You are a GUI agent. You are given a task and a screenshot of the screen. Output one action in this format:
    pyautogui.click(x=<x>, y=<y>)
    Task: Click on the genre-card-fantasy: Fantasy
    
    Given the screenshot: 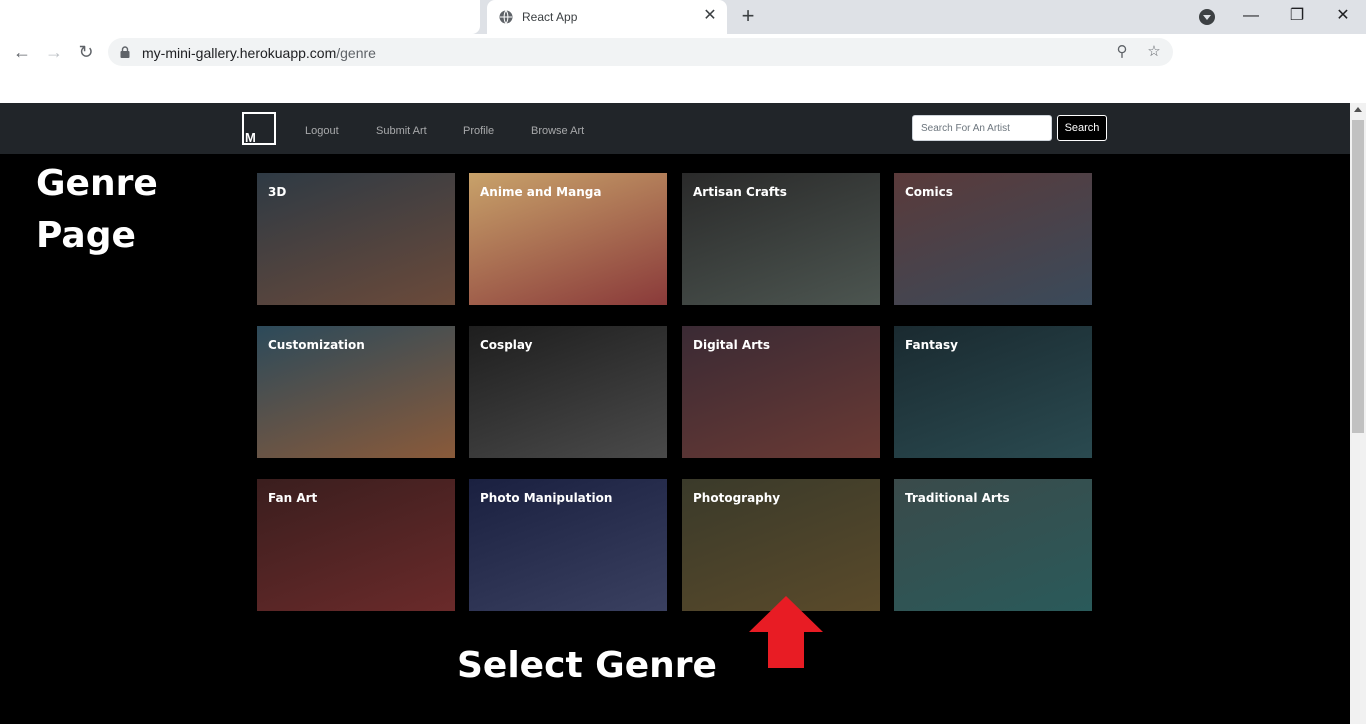 What is the action you would take?
    pyautogui.click(x=993, y=392)
    